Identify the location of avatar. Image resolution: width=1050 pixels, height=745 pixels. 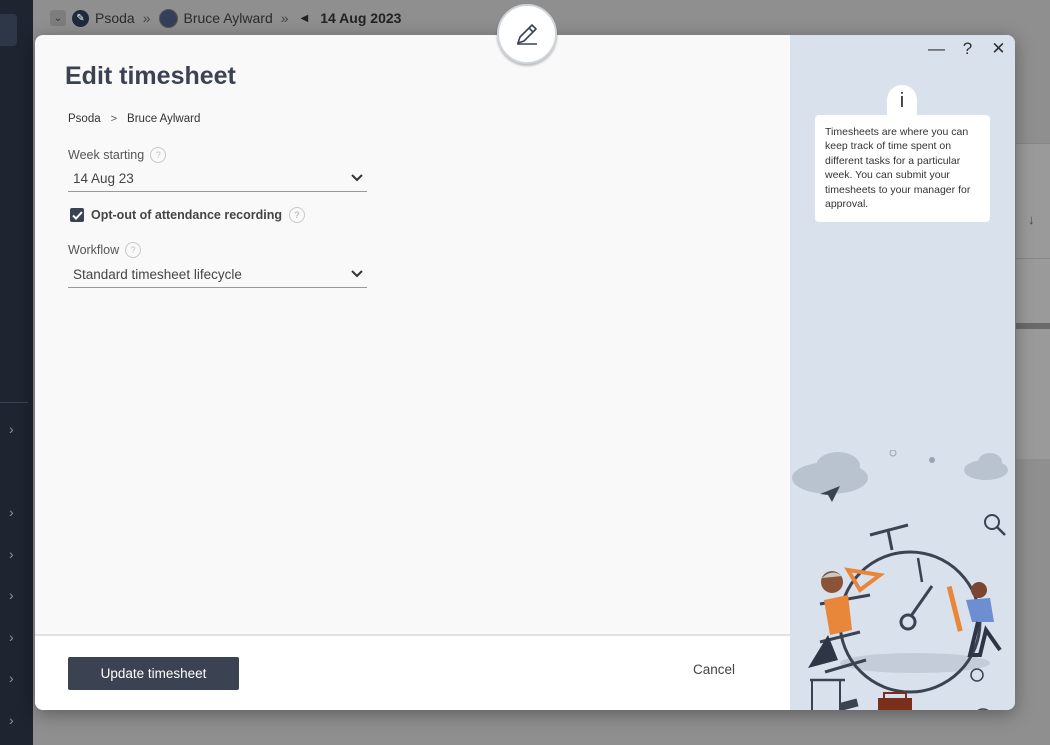
(168, 18).